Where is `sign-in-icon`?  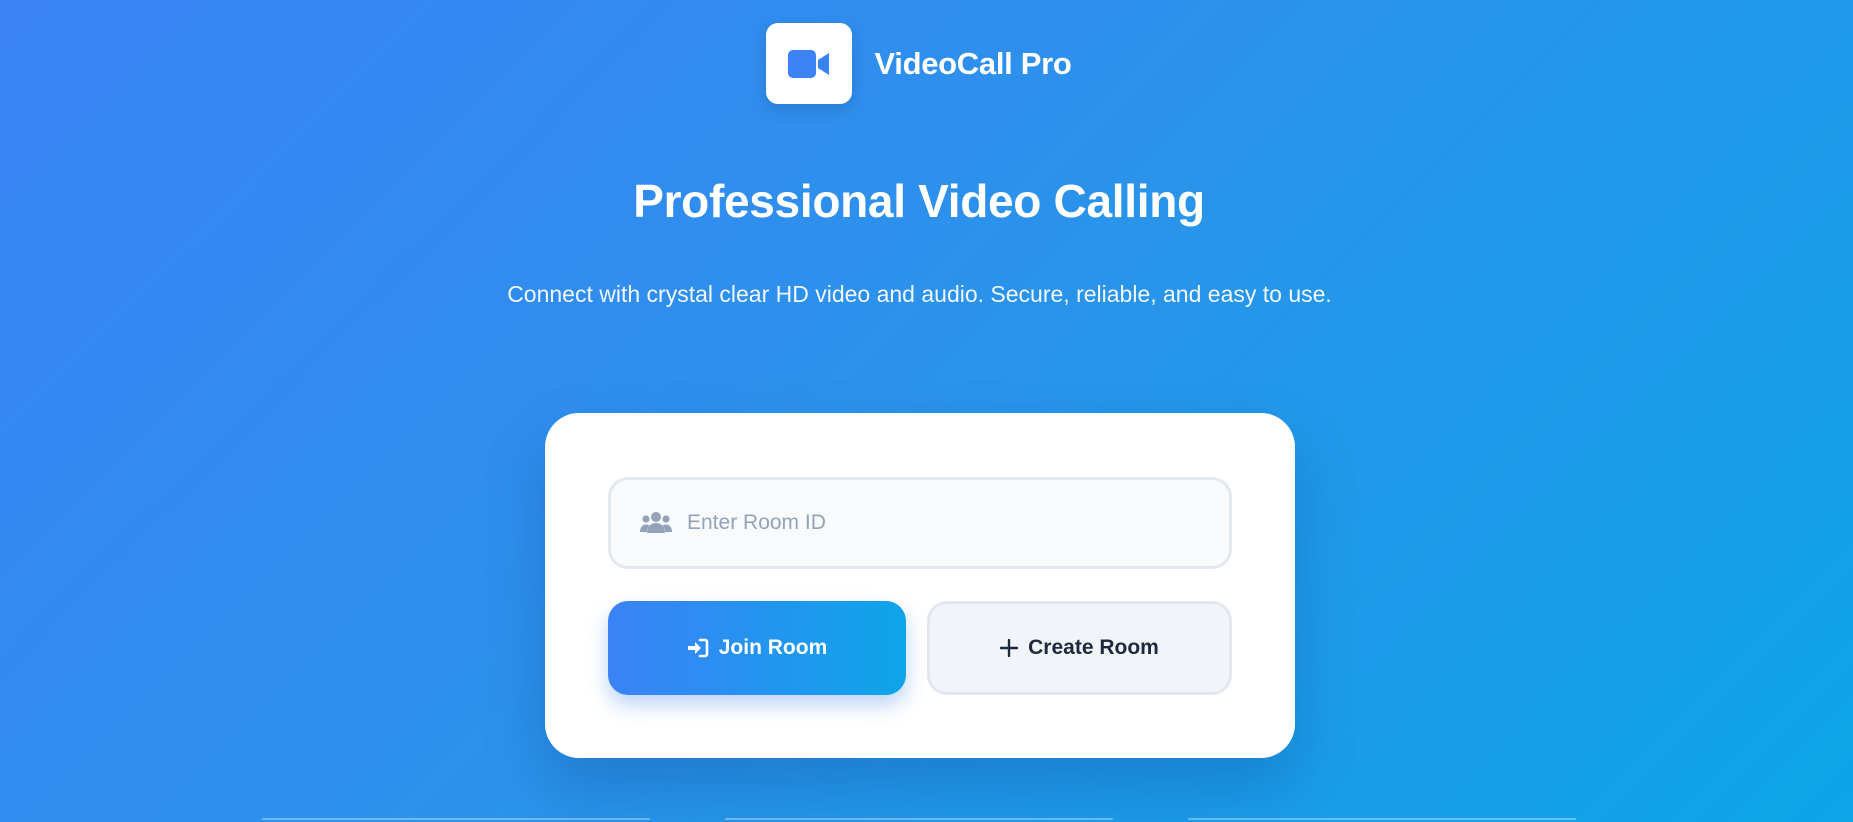 sign-in-icon is located at coordinates (698, 648).